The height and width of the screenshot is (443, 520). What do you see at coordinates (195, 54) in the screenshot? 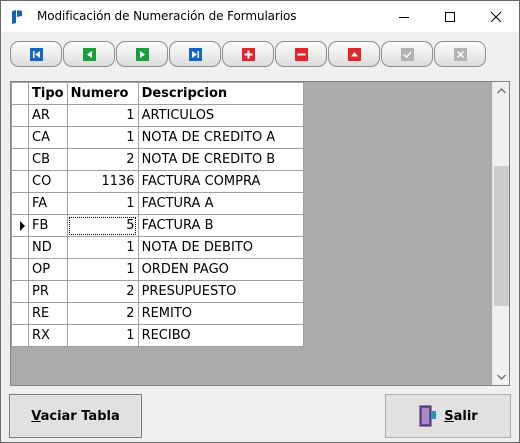
I see `nav-last-button` at bounding box center [195, 54].